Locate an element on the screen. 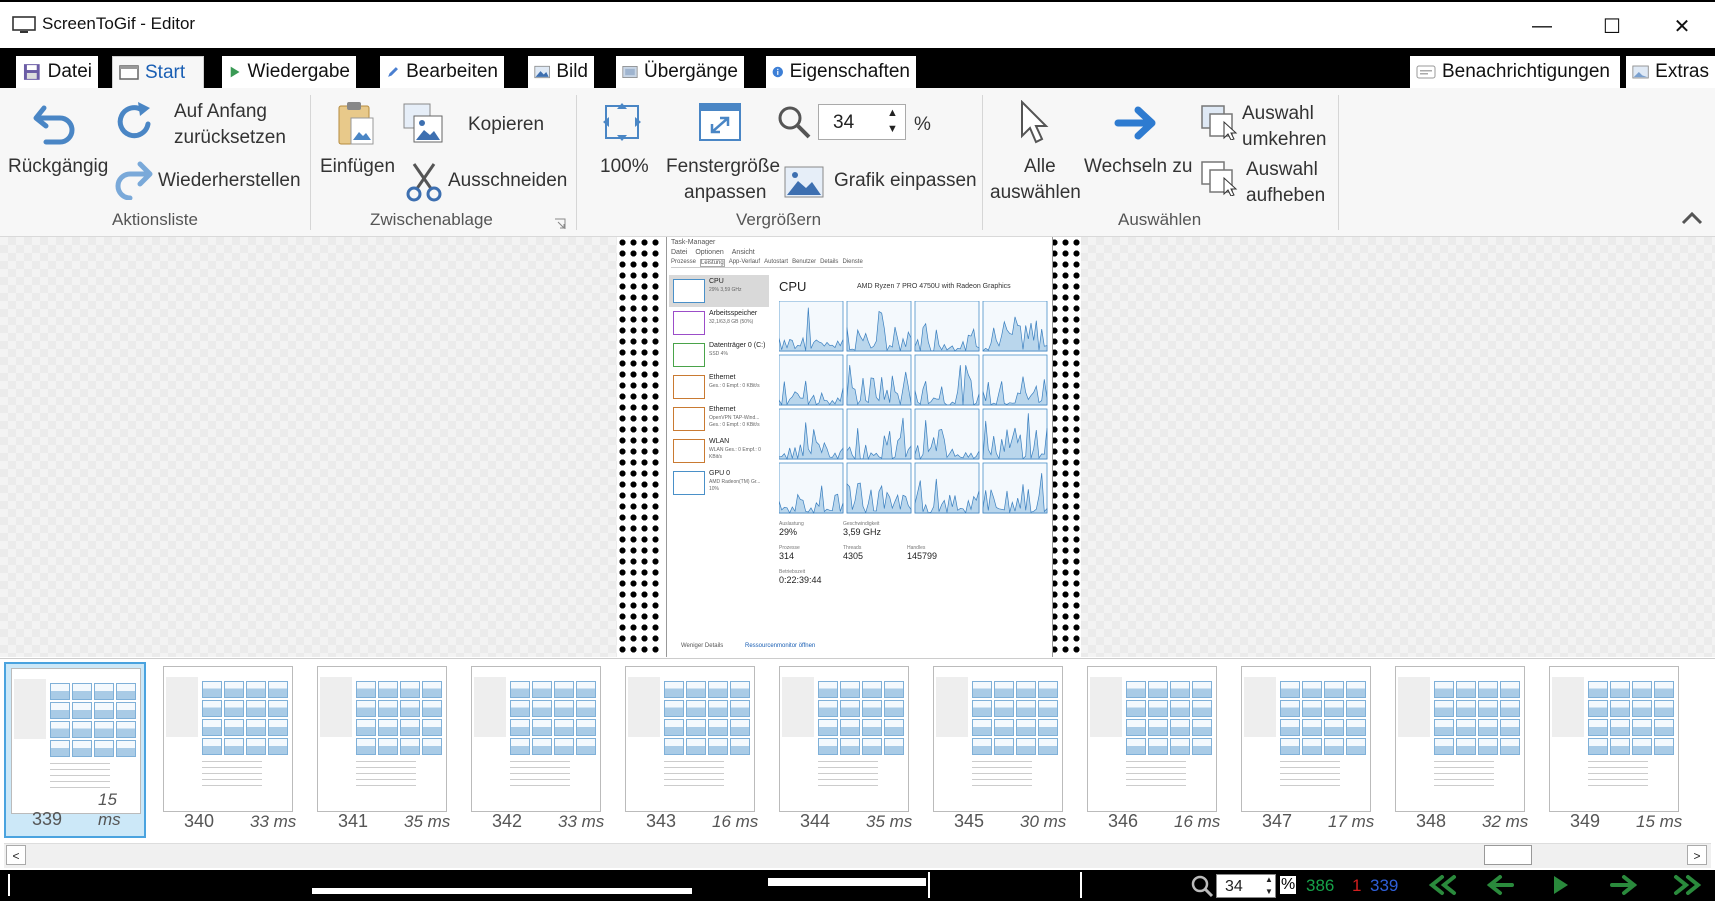 The width and height of the screenshot is (1715, 901). tab-extras: Extras is located at coordinates (1670, 72).